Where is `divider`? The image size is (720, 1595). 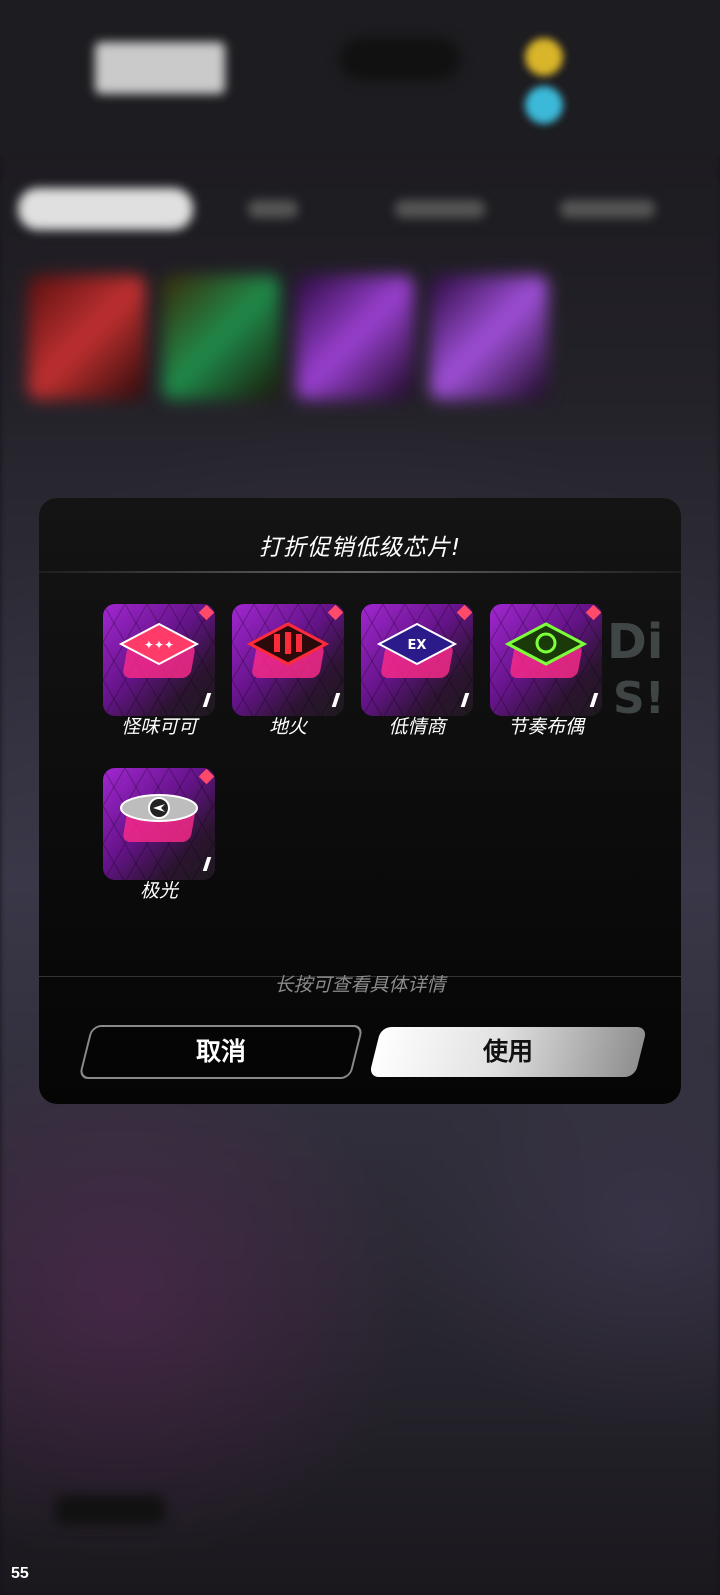 divider is located at coordinates (360, 572).